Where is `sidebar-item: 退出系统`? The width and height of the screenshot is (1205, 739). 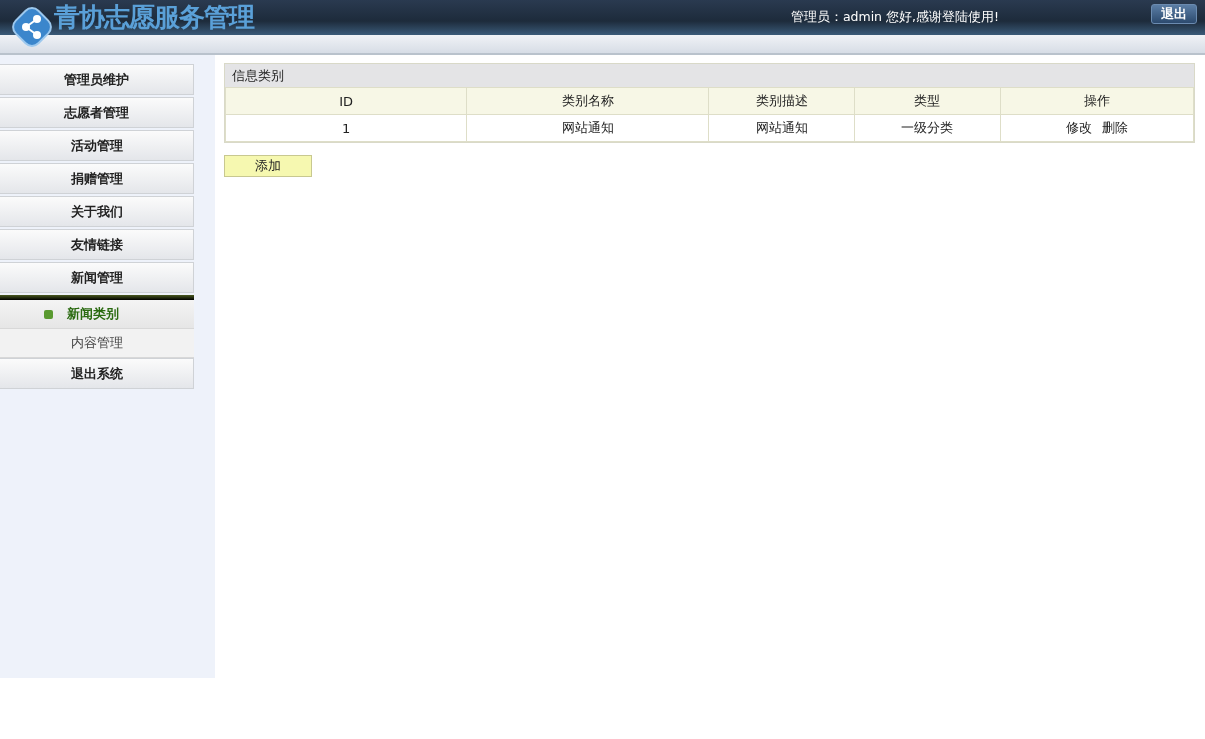
sidebar-item: 退出系统 is located at coordinates (97, 373).